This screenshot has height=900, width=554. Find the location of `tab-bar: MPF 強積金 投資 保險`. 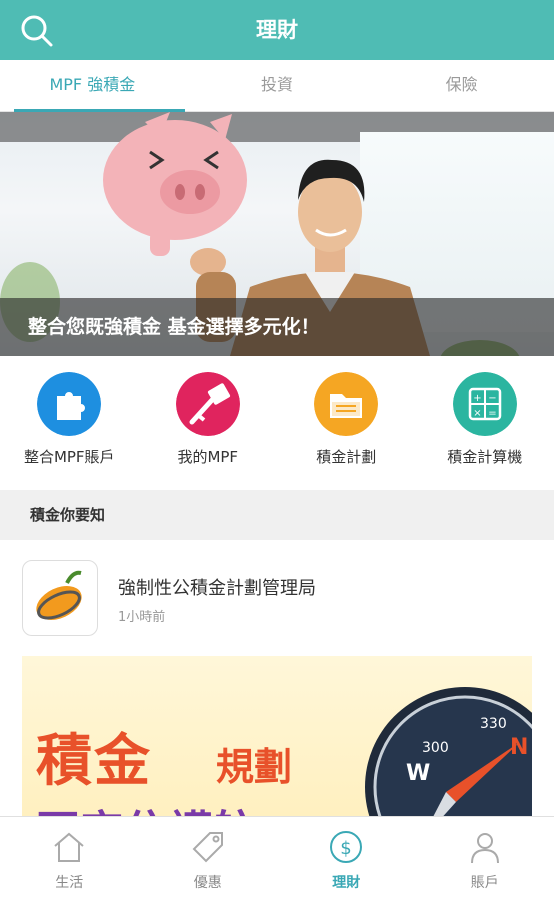

tab-bar: MPF 強積金 投資 保險 is located at coordinates (277, 86).